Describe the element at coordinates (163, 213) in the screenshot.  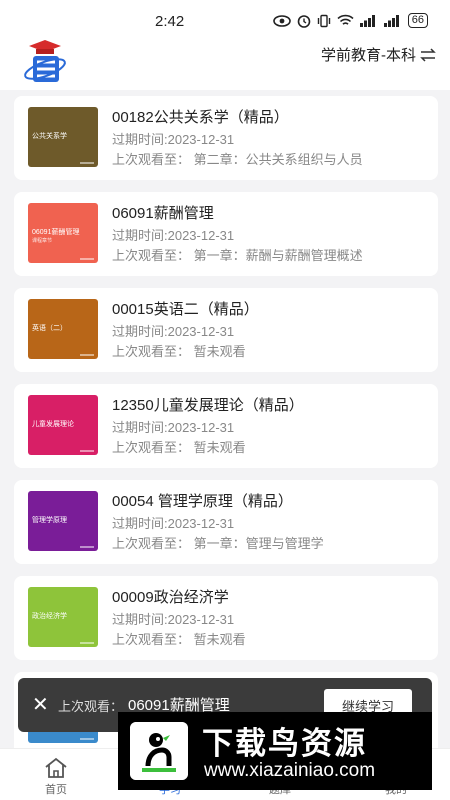
I see `course-title: 06091薪酬管理` at that location.